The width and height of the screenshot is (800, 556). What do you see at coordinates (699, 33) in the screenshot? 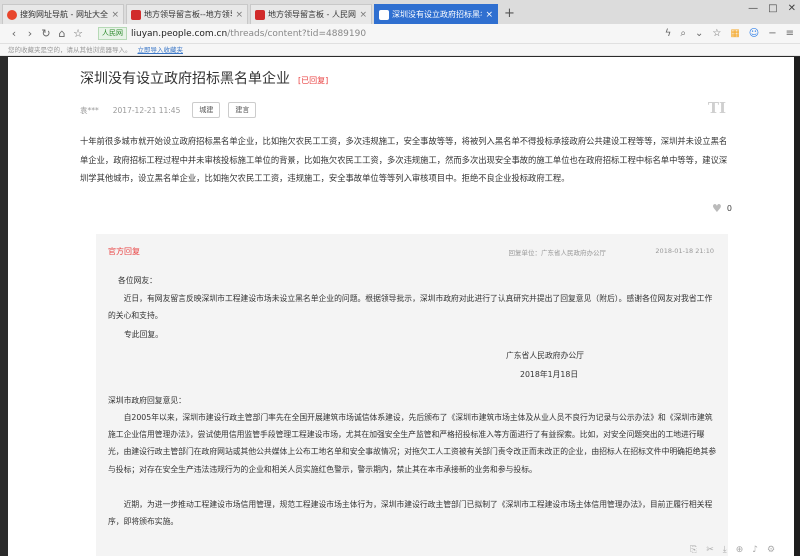
I see `dropdown-icon: ⌄` at bounding box center [699, 33].